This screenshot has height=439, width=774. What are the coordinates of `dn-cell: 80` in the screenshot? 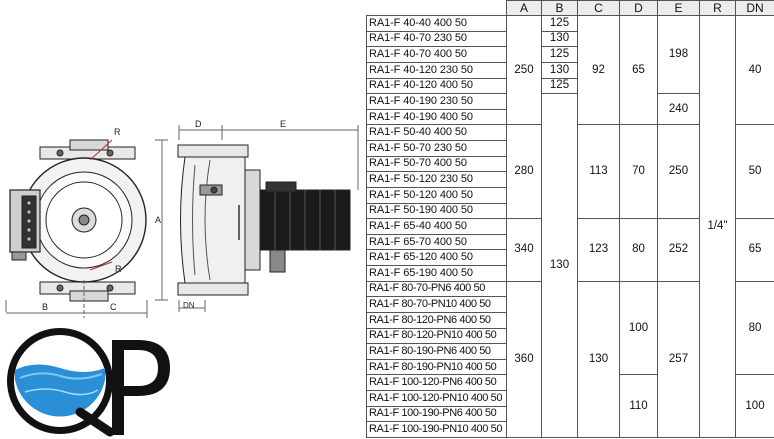 It's located at (754, 328).